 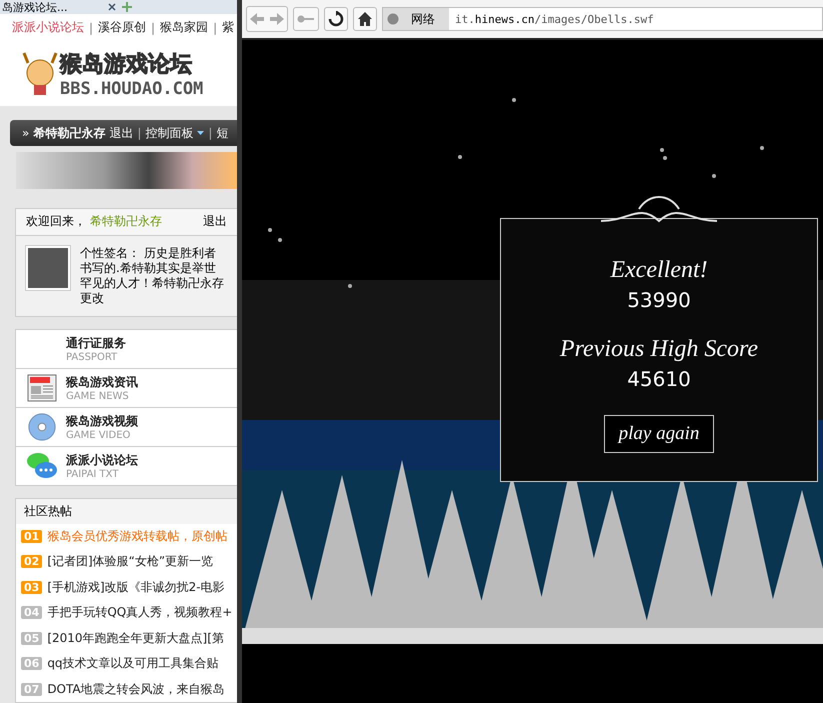 I want to click on post-link: [手机游戏]改版《非诚勿扰2-电影, so click(x=136, y=587).